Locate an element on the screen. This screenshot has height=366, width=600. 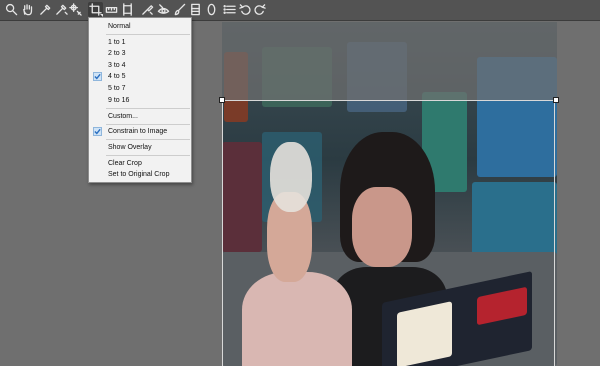
menu-item-constrain-to-image: Constrain to Image is located at coordinates (140, 131).